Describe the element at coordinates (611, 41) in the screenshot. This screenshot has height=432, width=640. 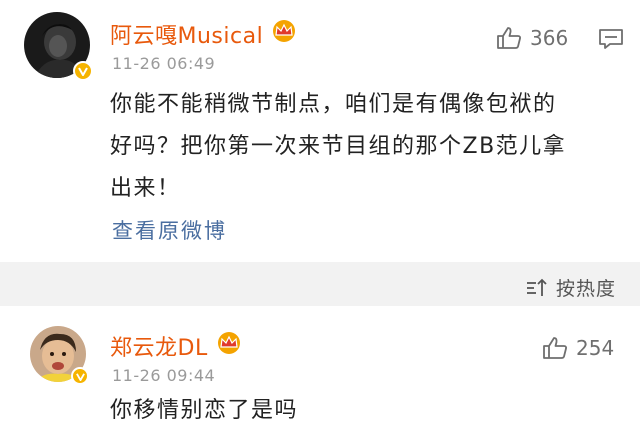
I see `comment-menu-icon` at that location.